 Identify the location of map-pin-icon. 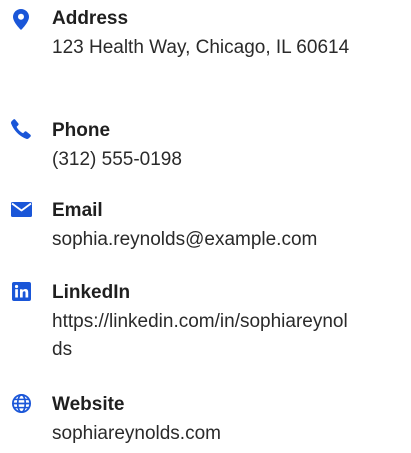
(21, 20).